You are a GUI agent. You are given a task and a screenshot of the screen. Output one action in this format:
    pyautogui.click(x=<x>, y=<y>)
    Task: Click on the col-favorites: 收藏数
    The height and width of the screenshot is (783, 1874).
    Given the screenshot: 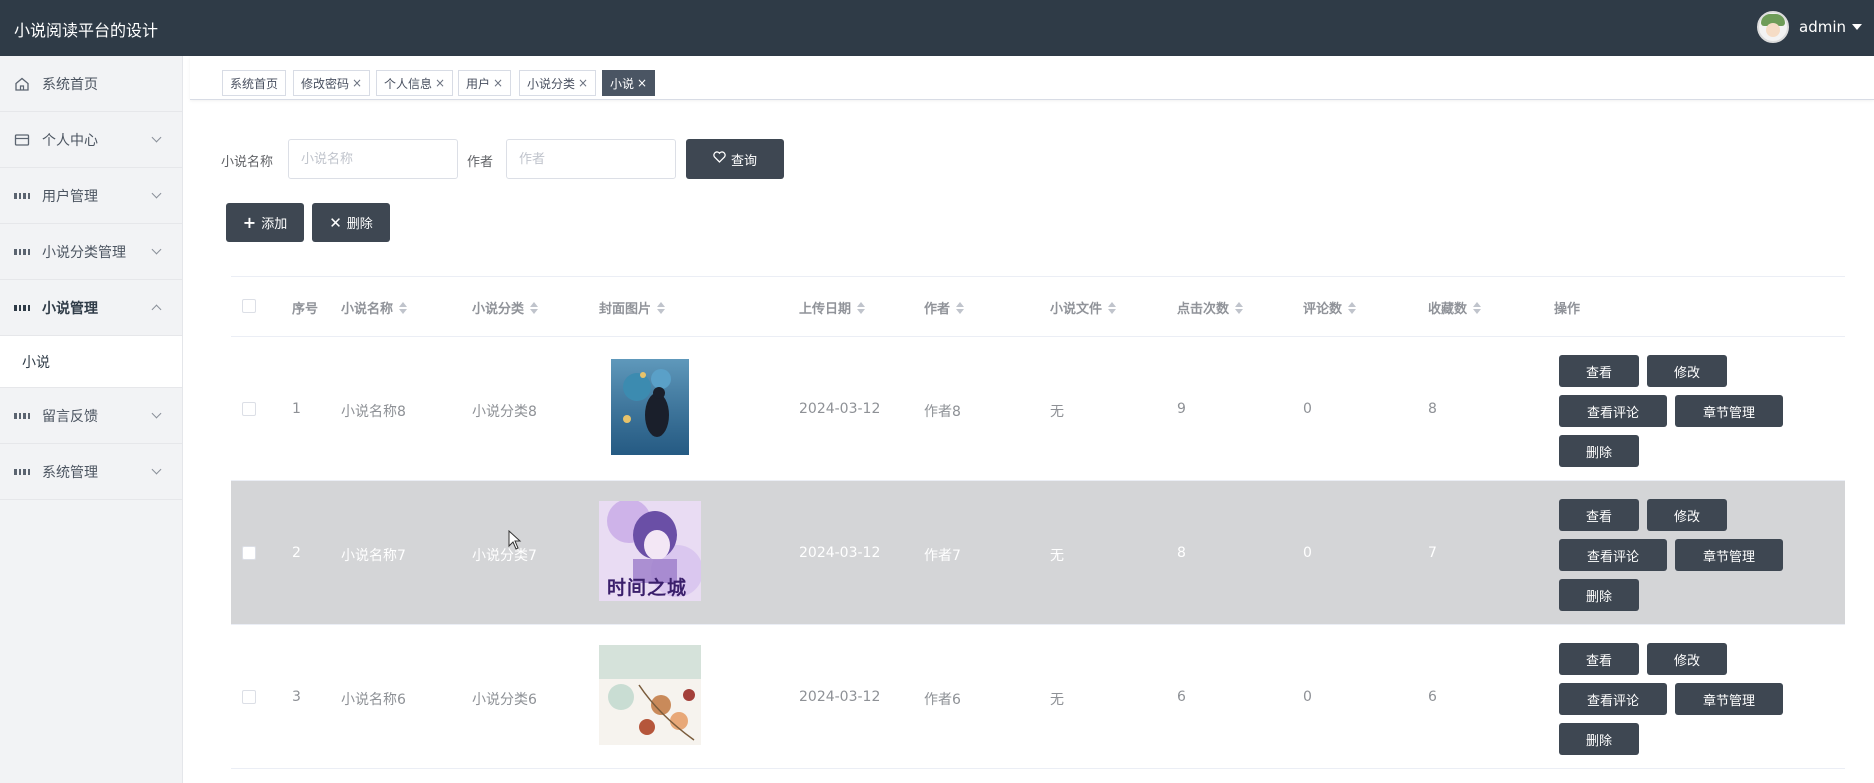 What is the action you would take?
    pyautogui.click(x=1455, y=307)
    